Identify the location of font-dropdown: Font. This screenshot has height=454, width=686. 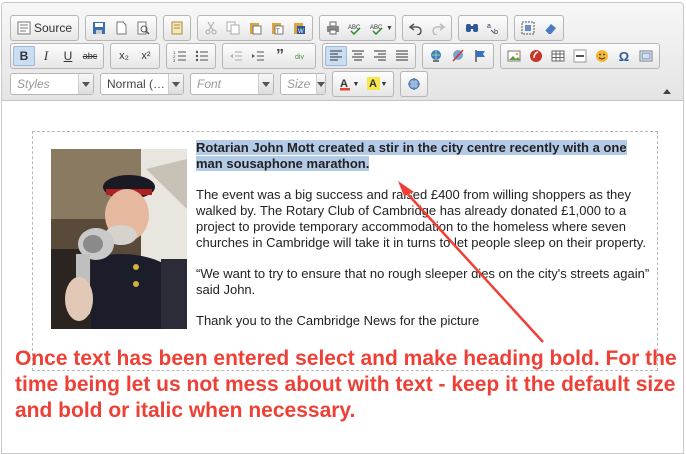
(232, 84).